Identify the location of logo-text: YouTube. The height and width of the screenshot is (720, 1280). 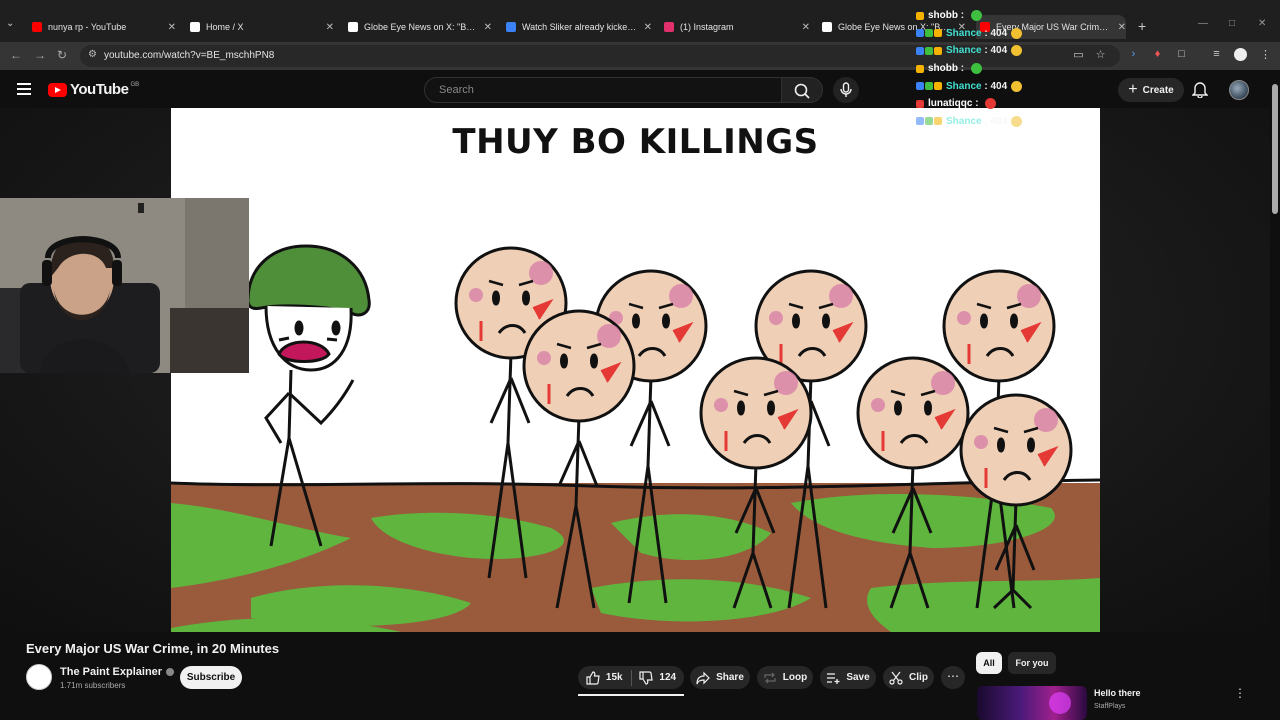
(99, 89).